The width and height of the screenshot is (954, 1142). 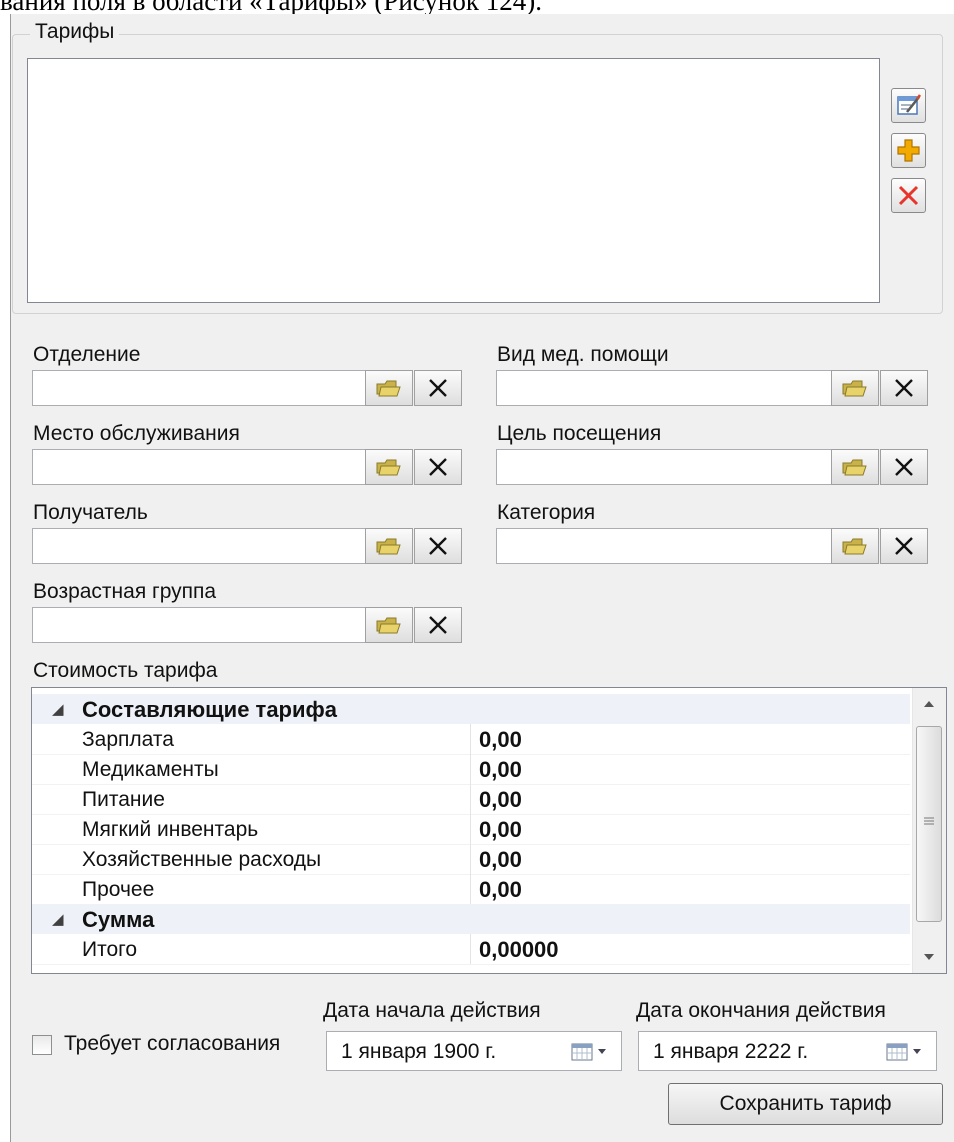 I want to click on date-start-label: Дата начала действия, so click(x=432, y=1010).